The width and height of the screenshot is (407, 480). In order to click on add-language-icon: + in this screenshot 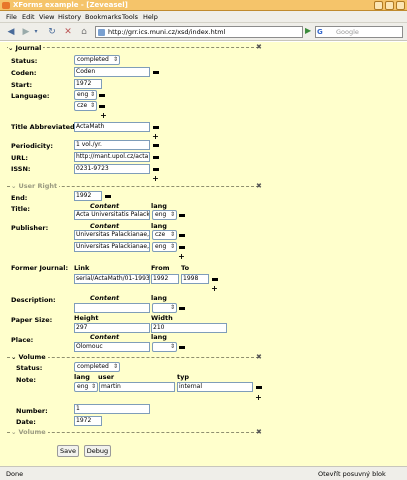, I will do `click(103, 116)`.